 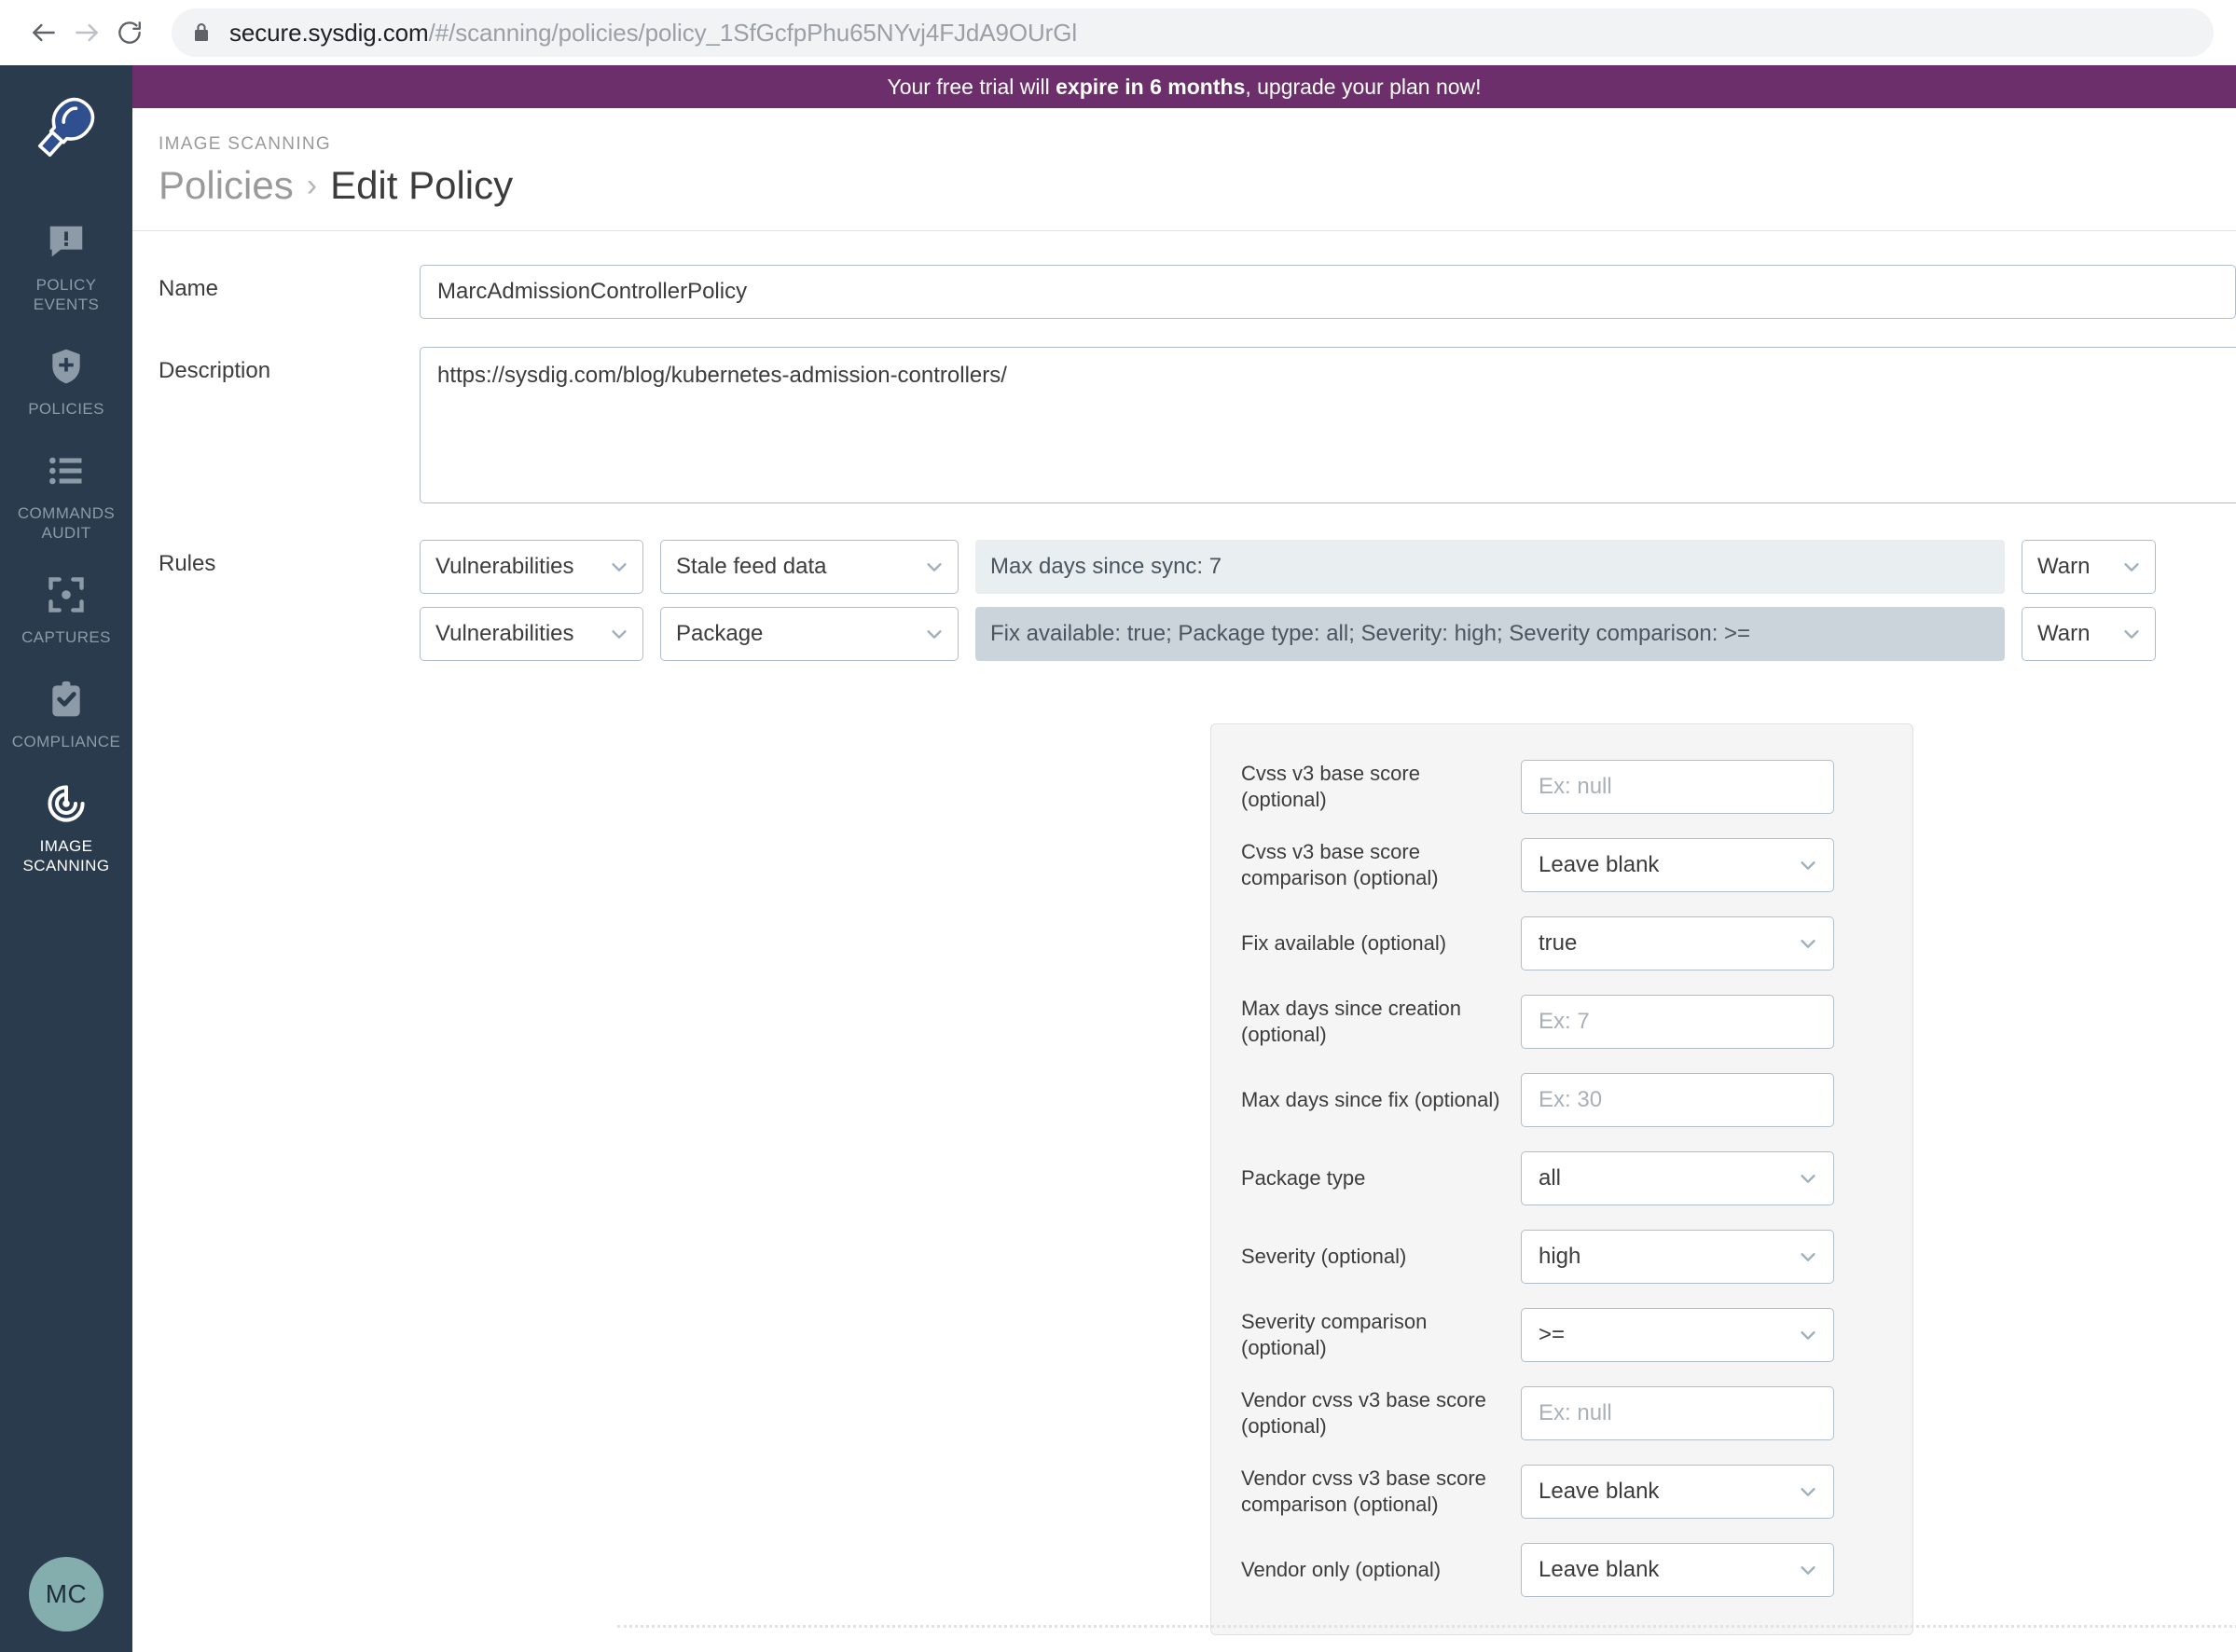 I want to click on field-label: Max days since fix (optional), so click(x=1370, y=1100).